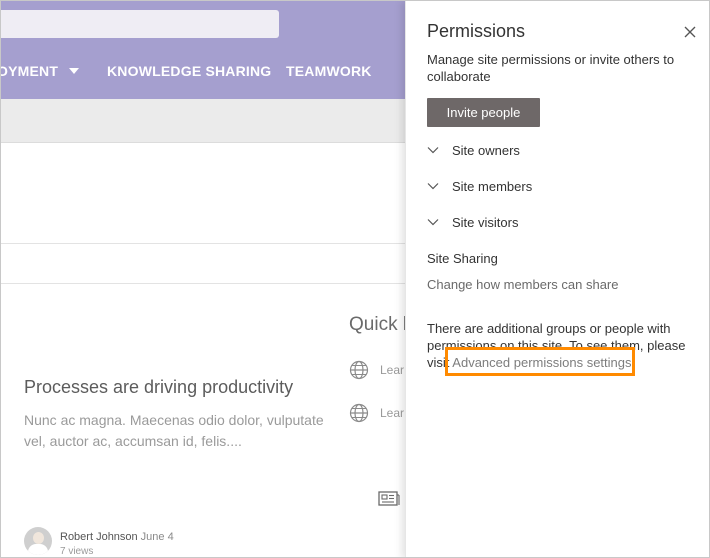  I want to click on group-label: Site members, so click(492, 186).